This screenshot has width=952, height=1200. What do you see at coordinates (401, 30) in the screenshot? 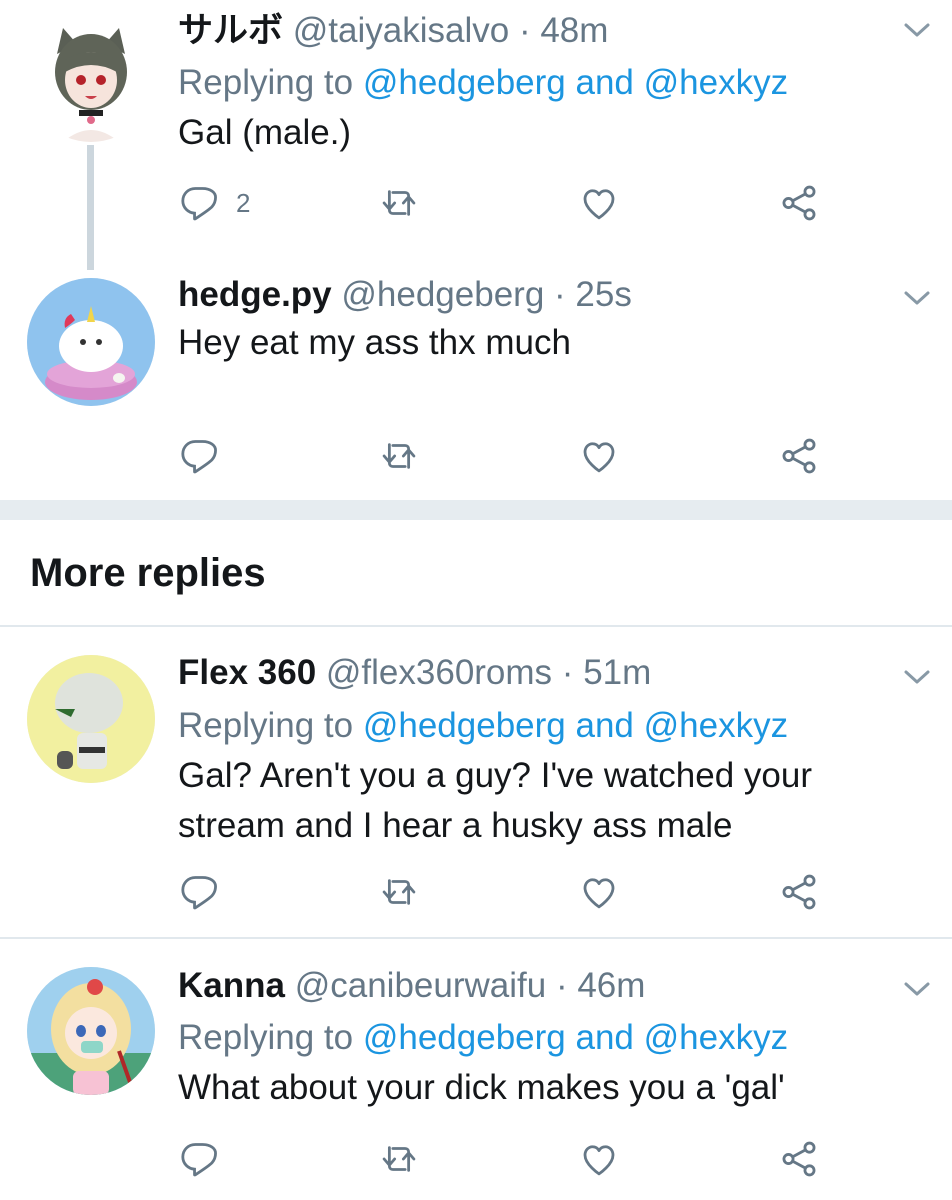
I see `handle: @taiyakisalvo` at bounding box center [401, 30].